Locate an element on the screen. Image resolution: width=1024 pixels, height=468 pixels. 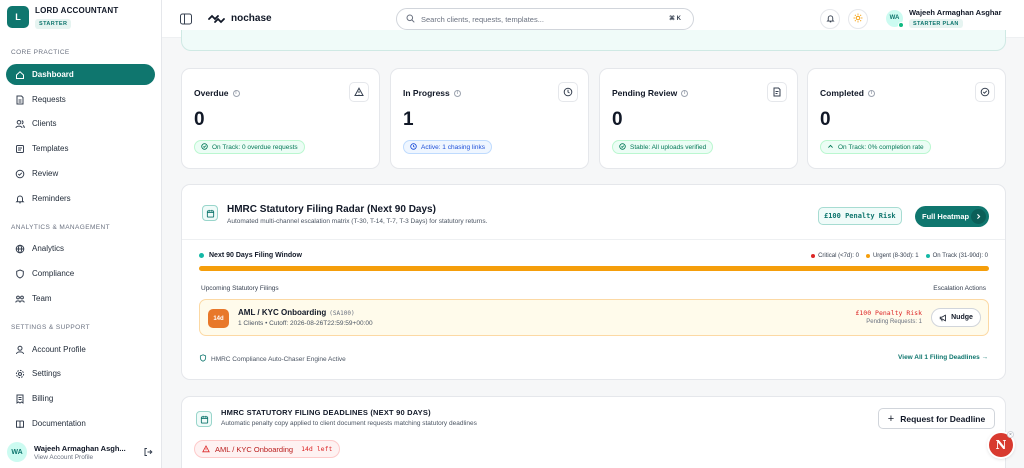
section-title-core: CORE PRACTICE is located at coordinates (40, 52).